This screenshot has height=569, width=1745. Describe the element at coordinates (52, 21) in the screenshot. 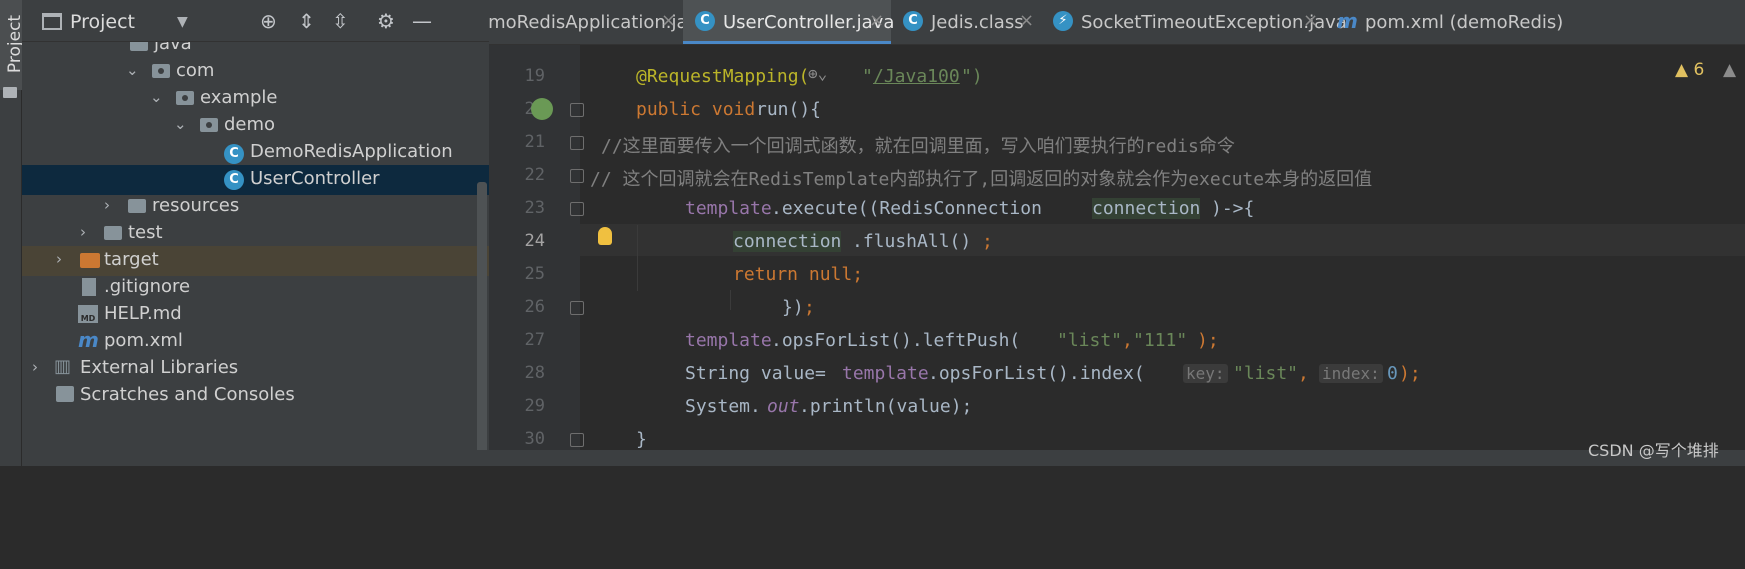

I see `project-window-icon` at that location.